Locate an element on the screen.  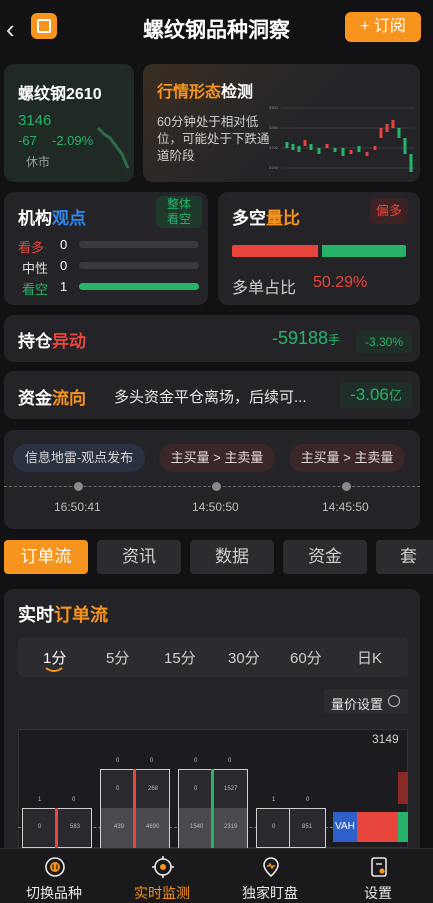
tab-arbitrage: 套利 is located at coordinates (404, 557).